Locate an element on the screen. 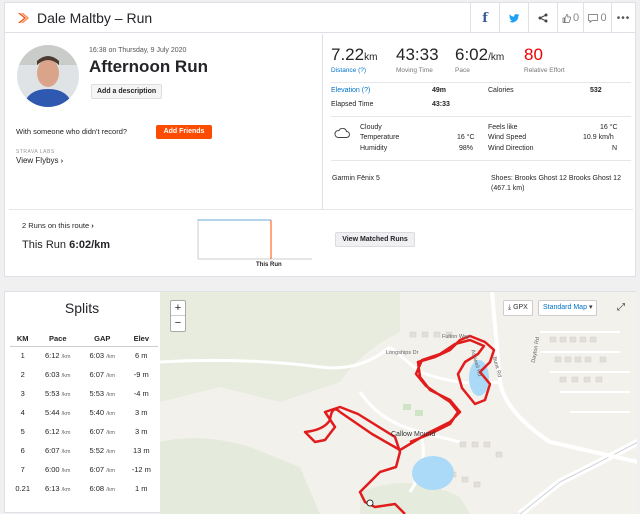 The width and height of the screenshot is (640, 514). pace-value: 6:02 is located at coordinates (472, 54).